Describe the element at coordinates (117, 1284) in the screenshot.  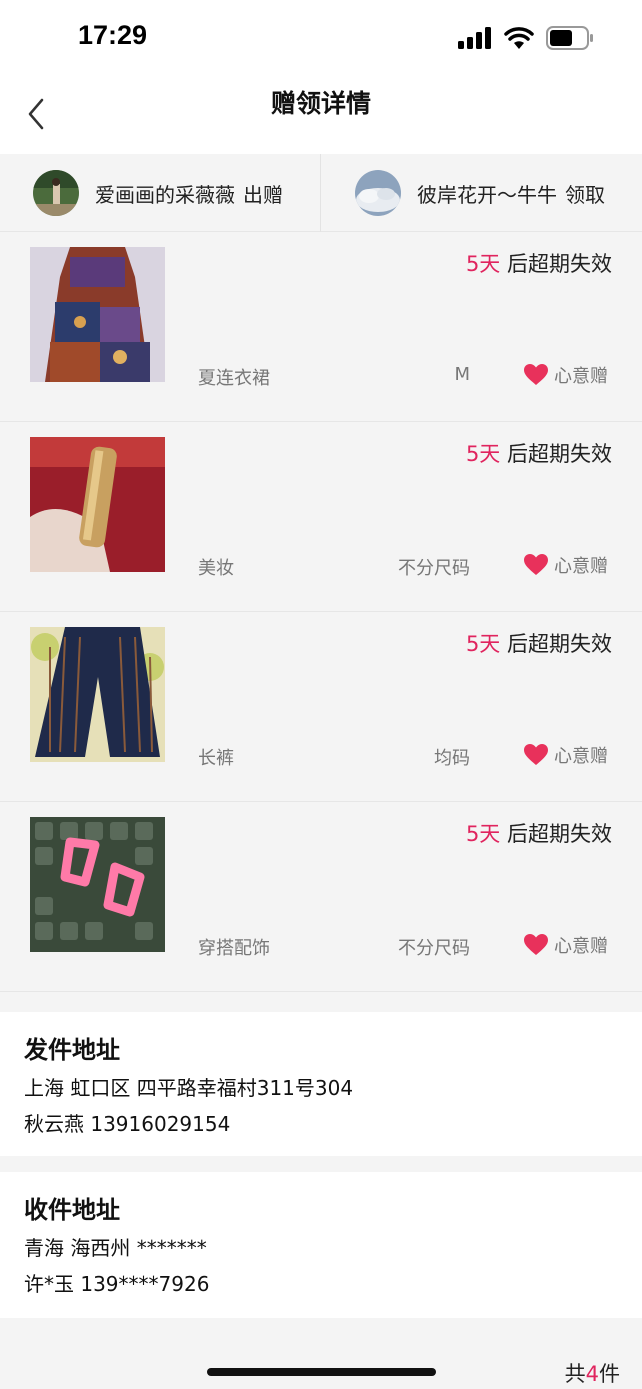
I see `receive-address-contact: 许*玉 139****7926` at that location.